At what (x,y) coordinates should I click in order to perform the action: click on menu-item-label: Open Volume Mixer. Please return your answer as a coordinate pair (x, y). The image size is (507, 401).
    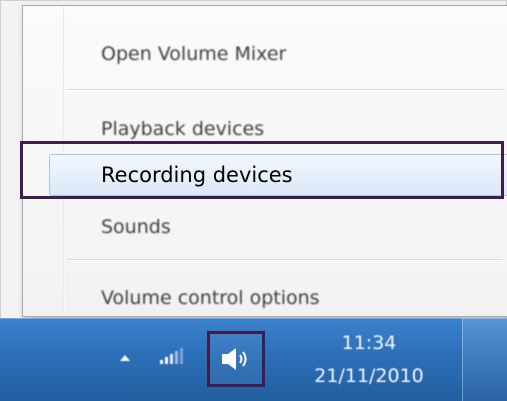
    Looking at the image, I should click on (194, 54).